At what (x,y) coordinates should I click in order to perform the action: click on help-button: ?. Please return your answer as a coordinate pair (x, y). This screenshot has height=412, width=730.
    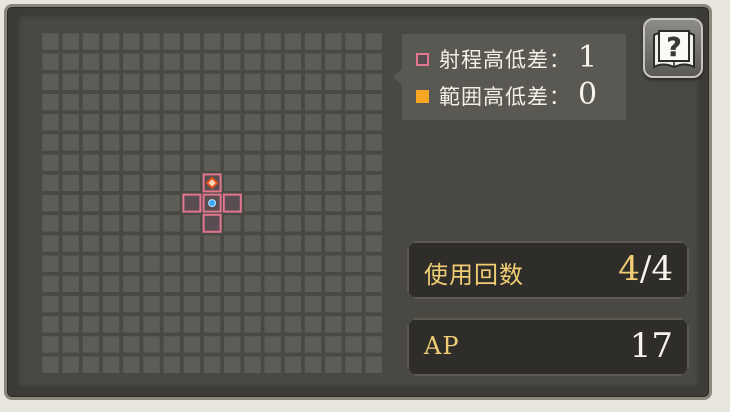
    Looking at the image, I should click on (673, 48).